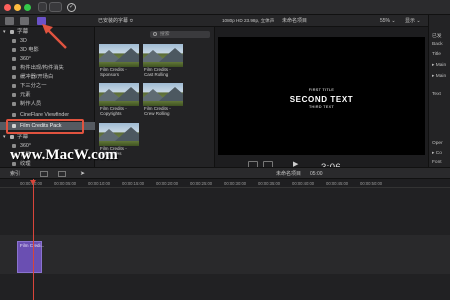  What do you see at coordinates (167, 183) in the screenshot?
I see `ruler-label: 00:00:20:00` at bounding box center [167, 183].